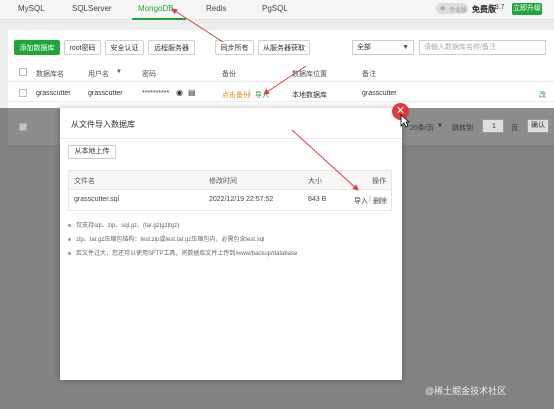  Describe the element at coordinates (285, 80) in the screenshot. I see `arrow-to-import-link` at that location.